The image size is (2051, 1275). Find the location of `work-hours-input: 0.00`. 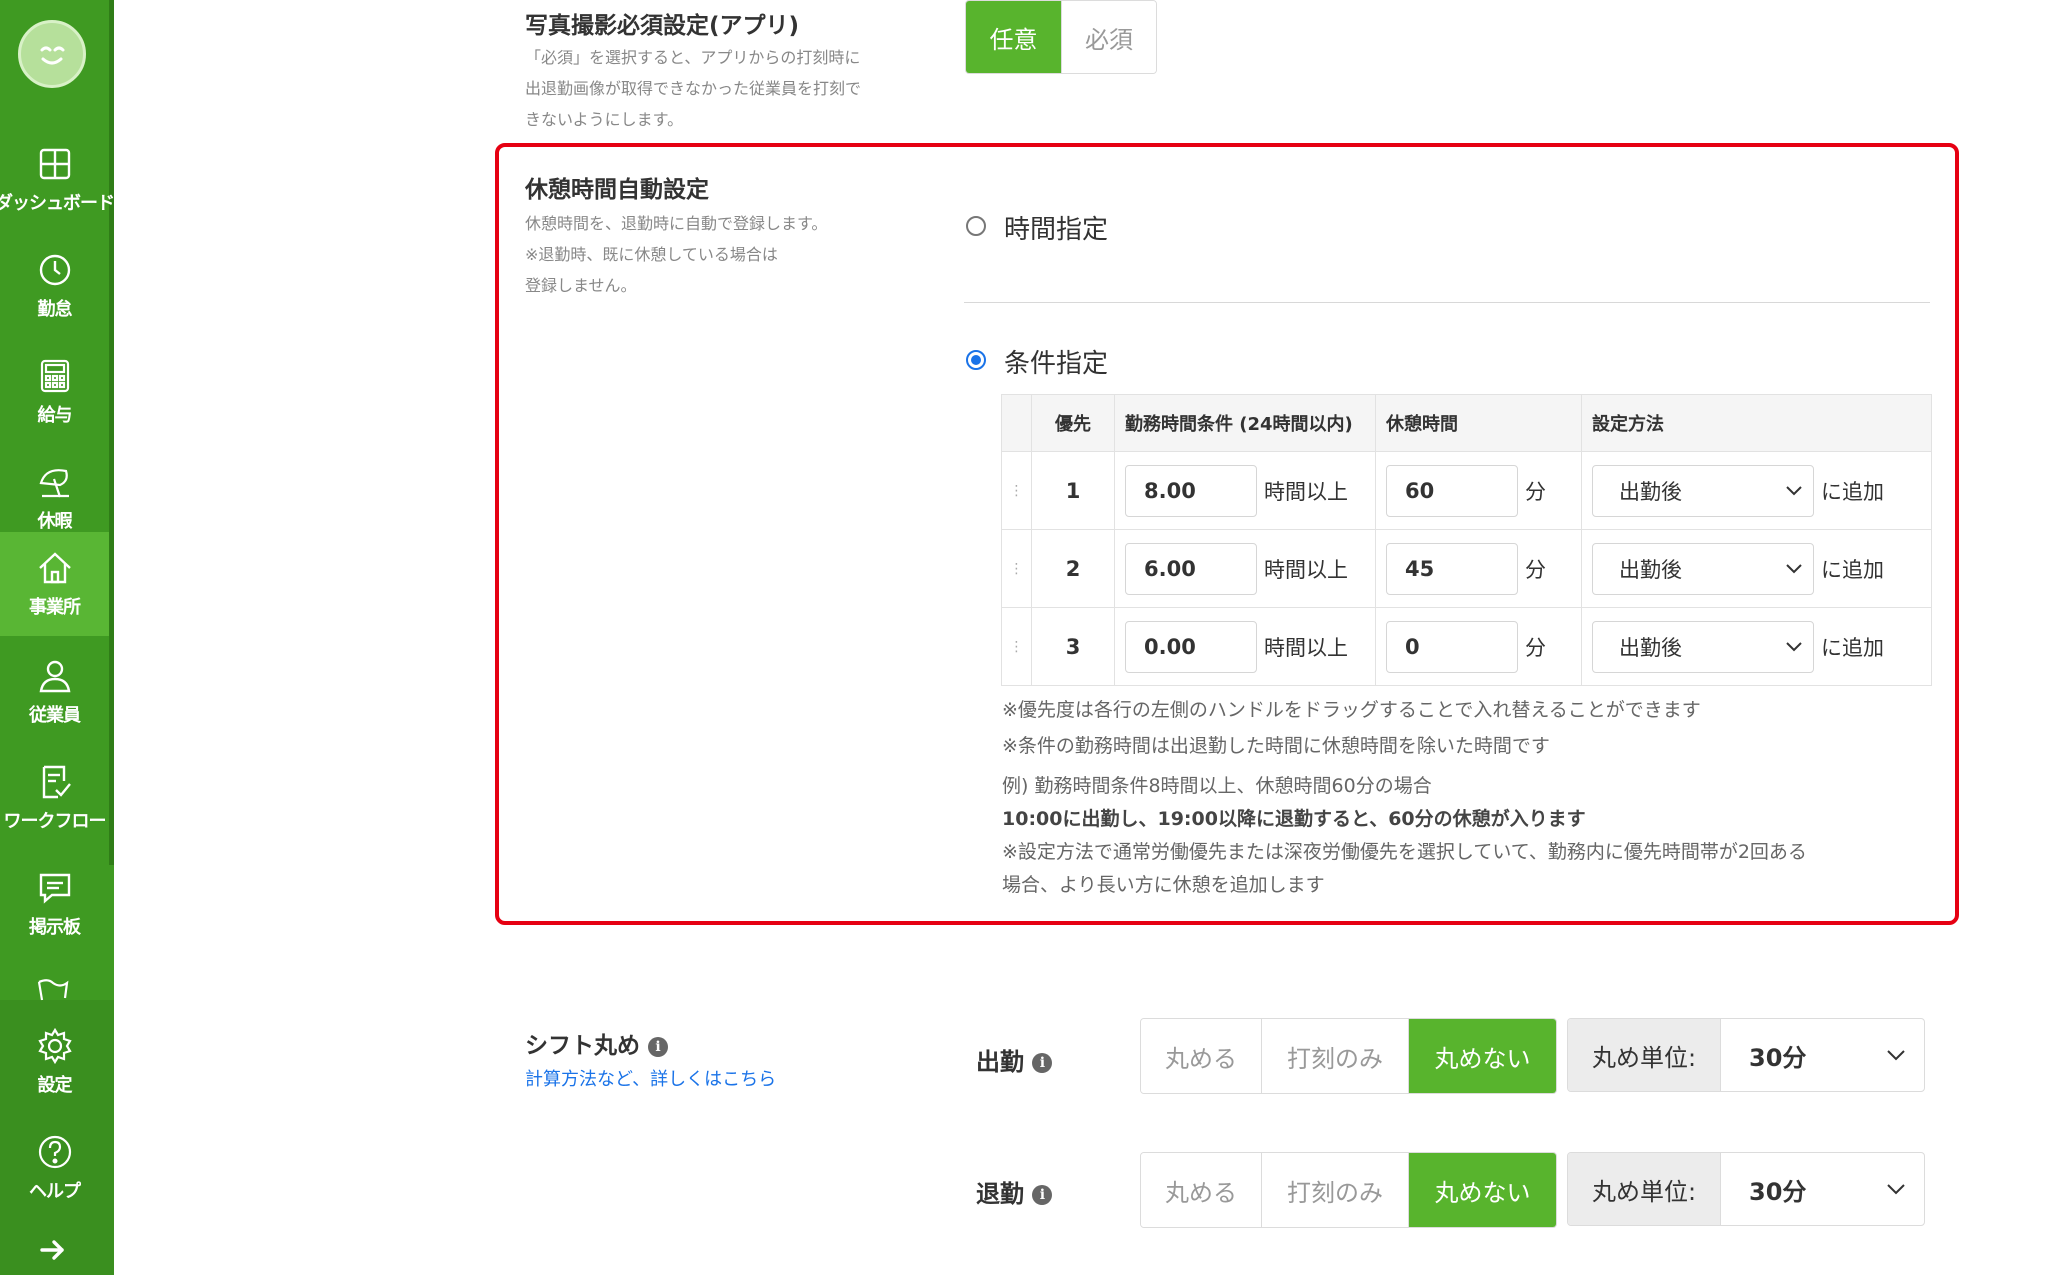

work-hours-input: 0.00 is located at coordinates (1191, 646).